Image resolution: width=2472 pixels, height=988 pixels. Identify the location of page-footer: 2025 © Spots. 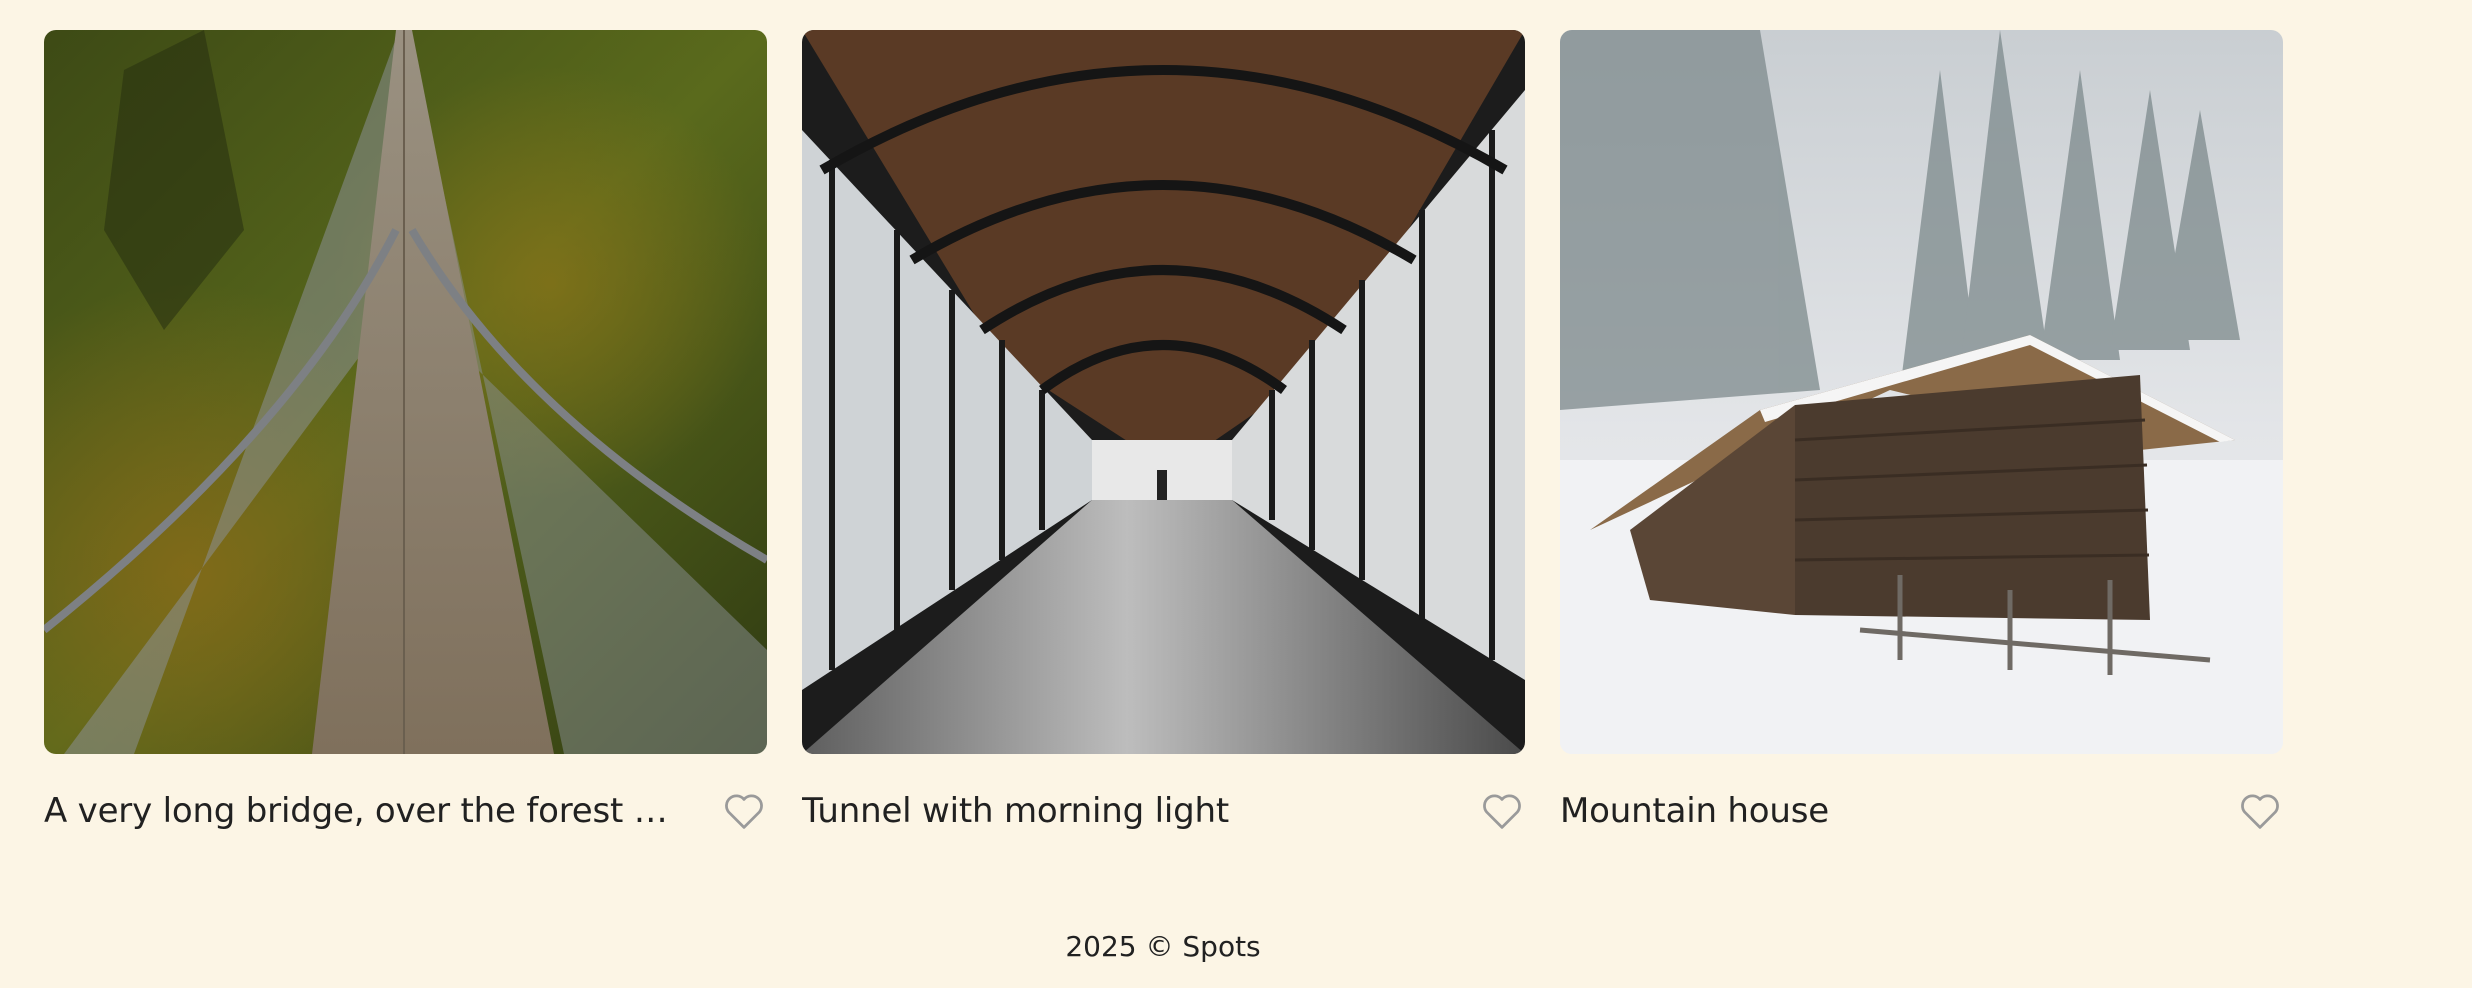
(1163, 946).